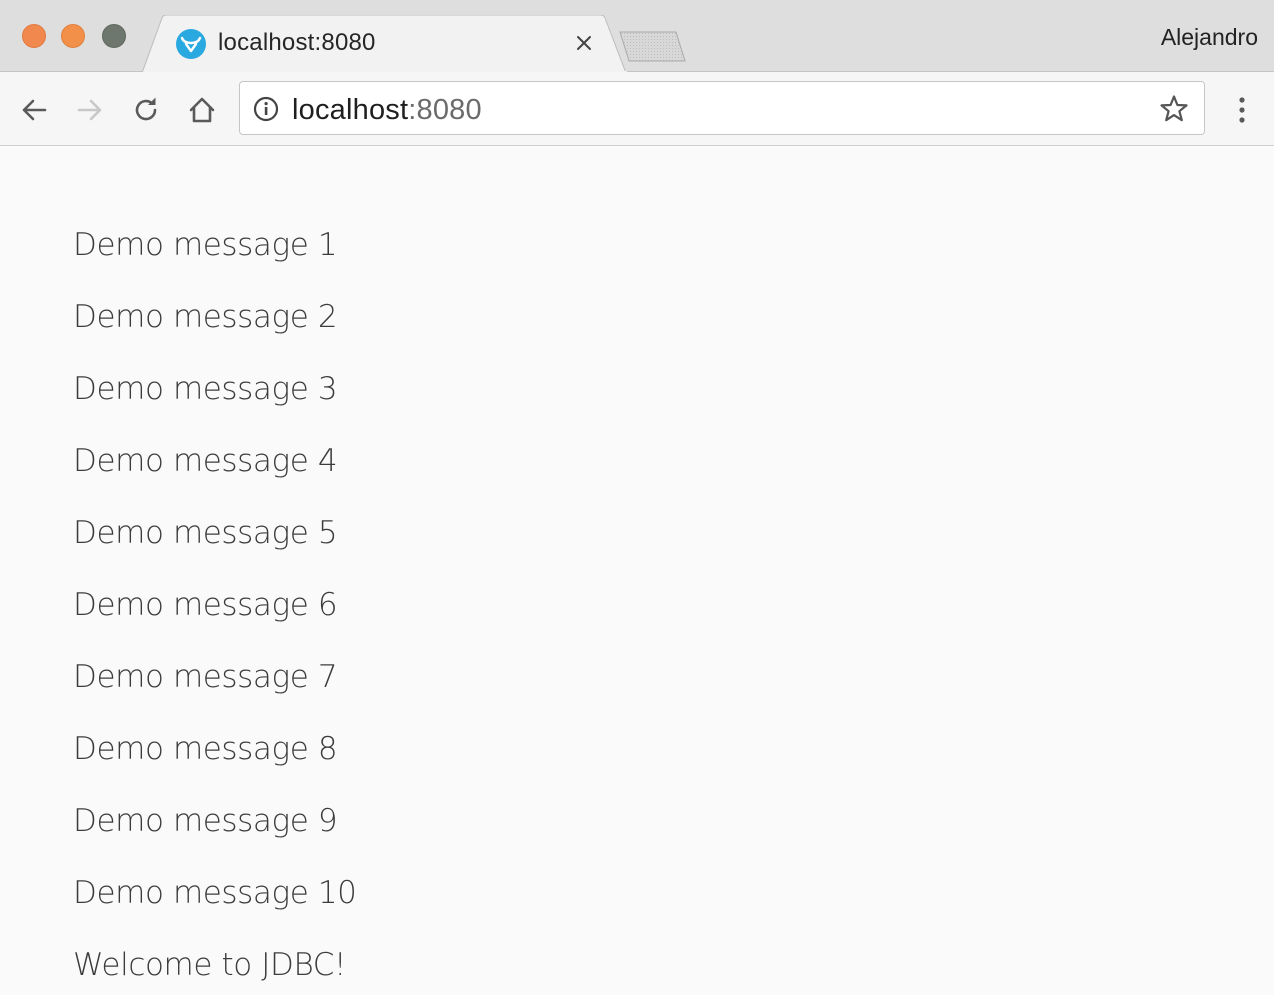  What do you see at coordinates (205, 245) in the screenshot?
I see `list-item: Demo message 1` at bounding box center [205, 245].